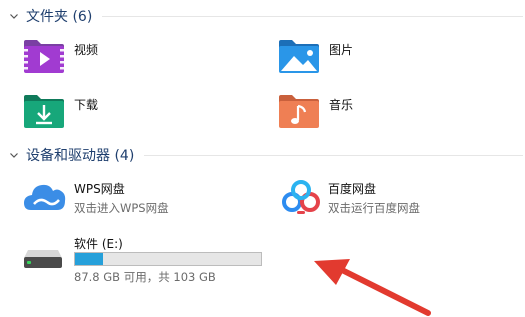 The height and width of the screenshot is (317, 525). What do you see at coordinates (44, 56) in the screenshot?
I see `video-folder-icon` at bounding box center [44, 56].